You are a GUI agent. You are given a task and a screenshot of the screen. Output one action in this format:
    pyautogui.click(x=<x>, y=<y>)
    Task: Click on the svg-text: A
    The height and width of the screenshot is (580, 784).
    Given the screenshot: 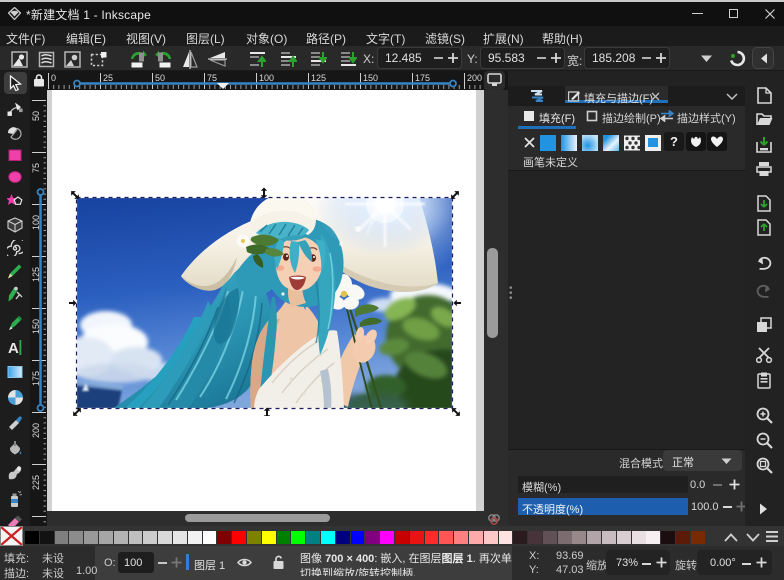 What is the action you would take?
    pyautogui.click(x=13, y=348)
    